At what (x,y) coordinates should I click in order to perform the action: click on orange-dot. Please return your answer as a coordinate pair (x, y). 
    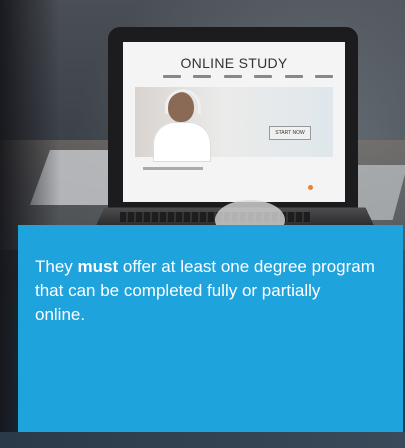
    Looking at the image, I should click on (310, 187).